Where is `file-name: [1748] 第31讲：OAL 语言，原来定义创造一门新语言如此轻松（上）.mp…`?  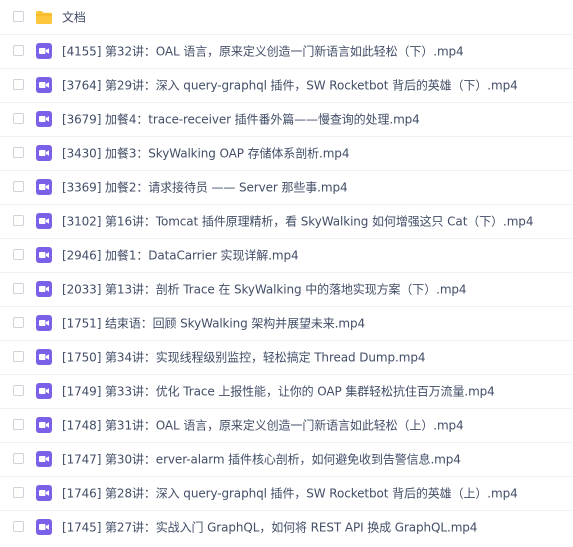 file-name: [1748] 第31讲：OAL 语言，原来定义创造一门新语言如此轻松（上）.mp… is located at coordinates (263, 425).